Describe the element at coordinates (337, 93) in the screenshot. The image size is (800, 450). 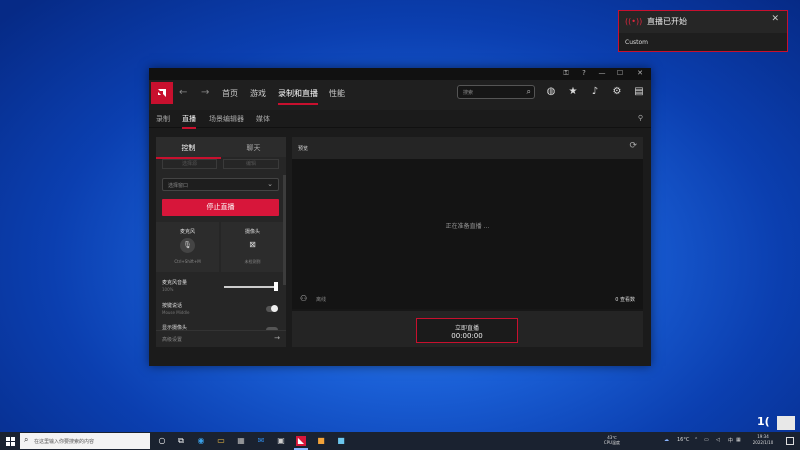
I see `nav-performance: 性能` at that location.